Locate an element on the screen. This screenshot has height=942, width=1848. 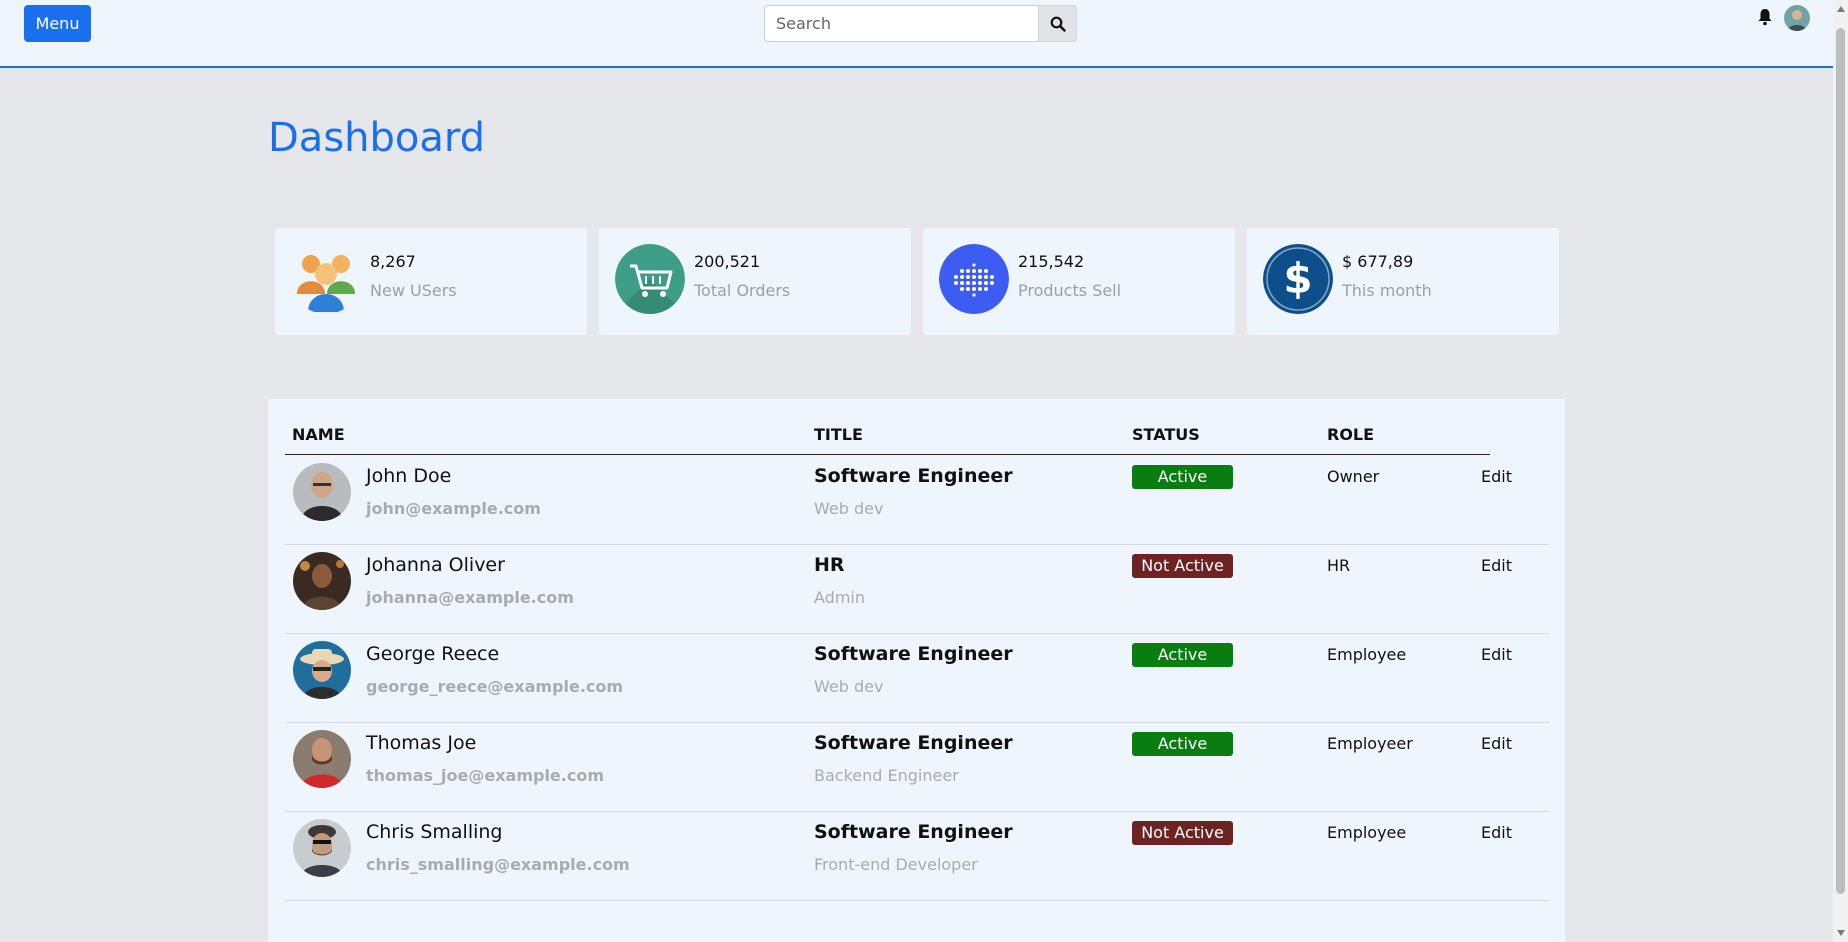
stat-value: $ 677,89 is located at coordinates (1378, 261).